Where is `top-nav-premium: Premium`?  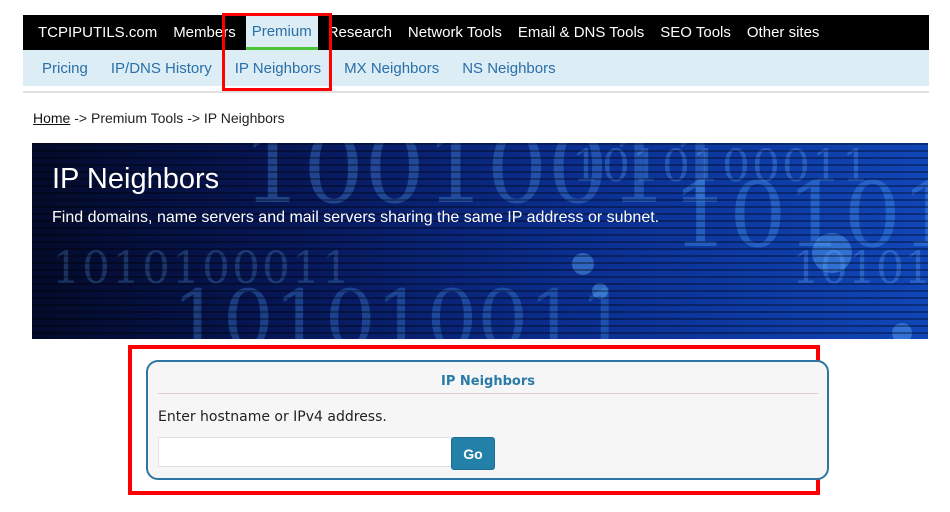
top-nav-premium: Premium is located at coordinates (281, 32).